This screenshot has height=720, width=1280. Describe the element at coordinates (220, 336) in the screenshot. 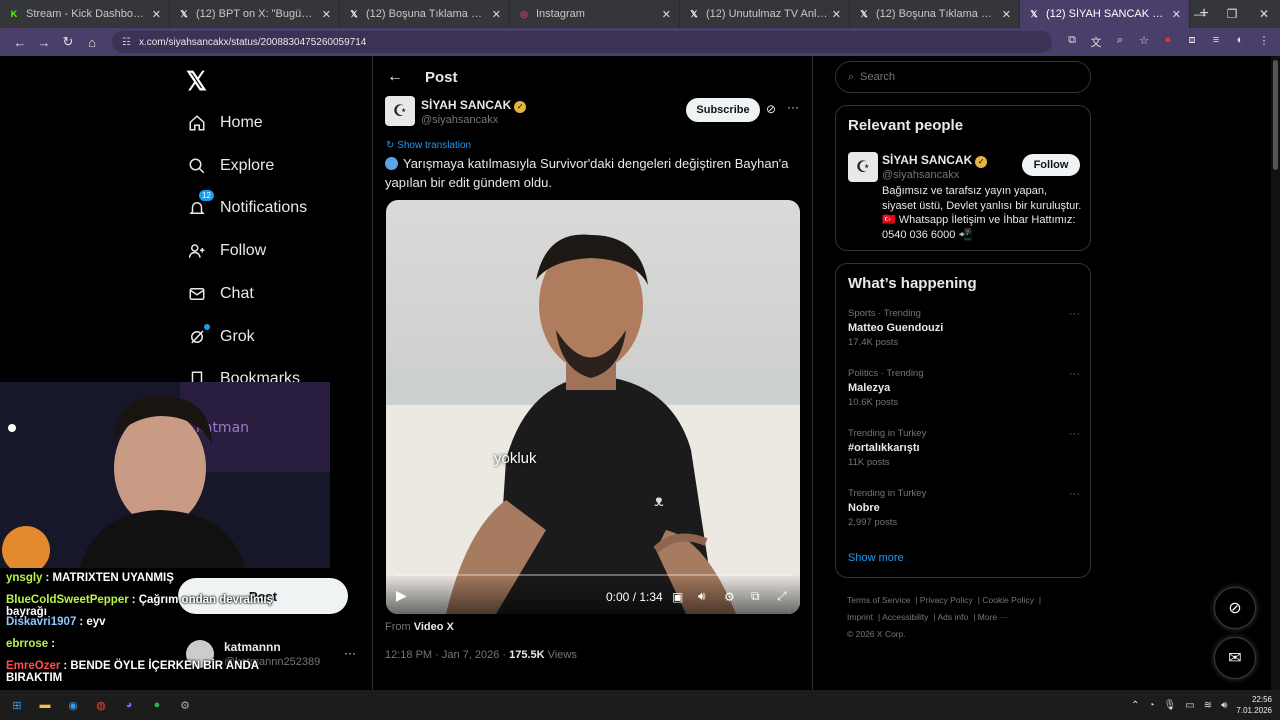

I see `nav-grok: Grok` at that location.